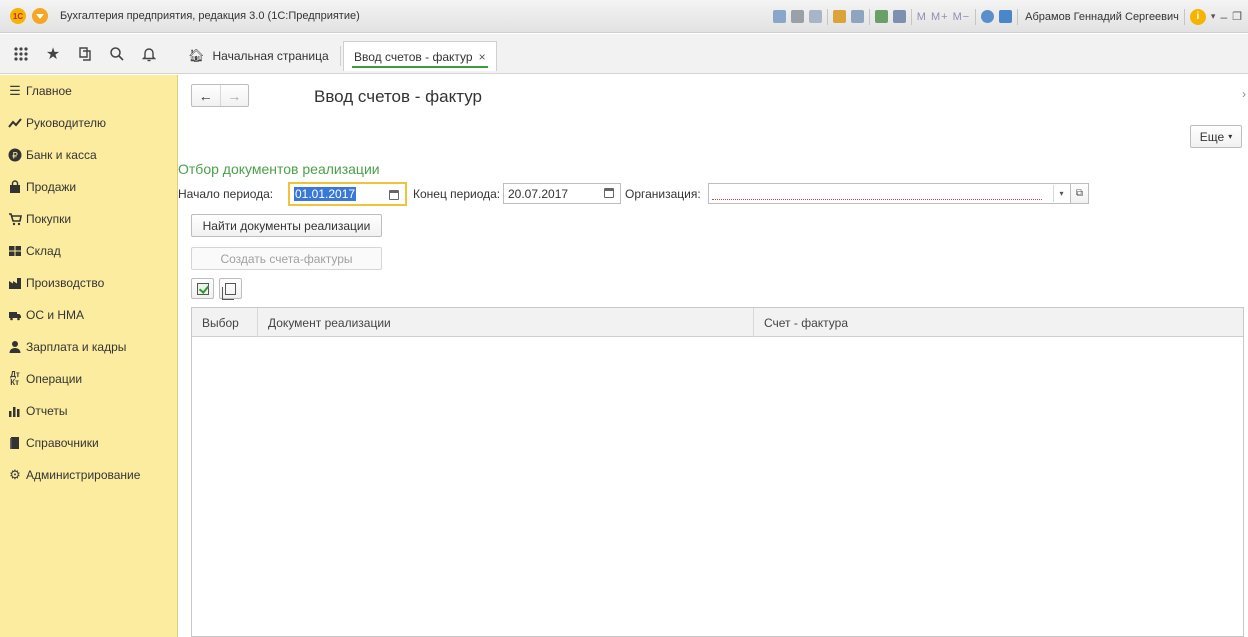 Image resolution: width=1248 pixels, height=637 pixels. Describe the element at coordinates (538, 193) in the screenshot. I see `period-end-value: 20.07.2017` at that location.